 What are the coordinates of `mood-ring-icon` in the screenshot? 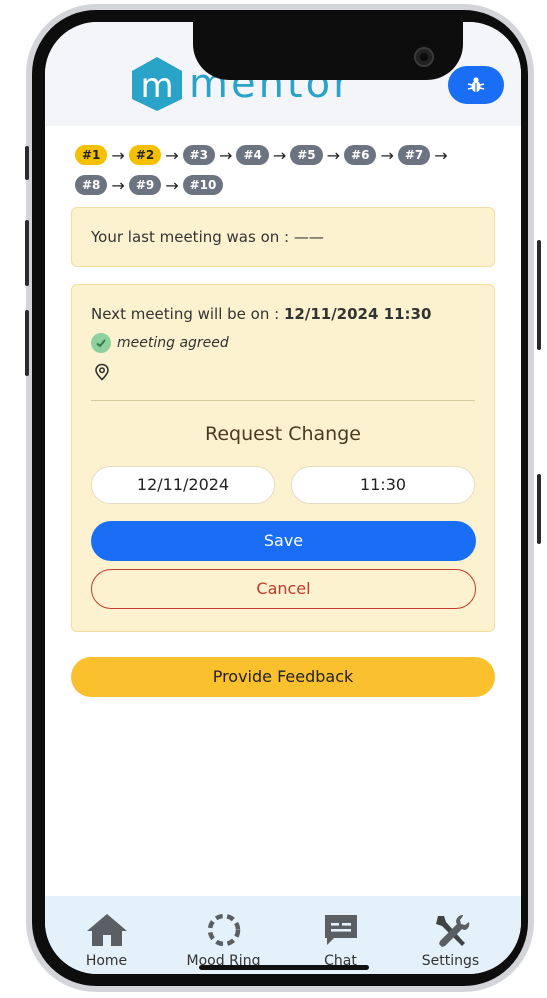 It's located at (223, 930).